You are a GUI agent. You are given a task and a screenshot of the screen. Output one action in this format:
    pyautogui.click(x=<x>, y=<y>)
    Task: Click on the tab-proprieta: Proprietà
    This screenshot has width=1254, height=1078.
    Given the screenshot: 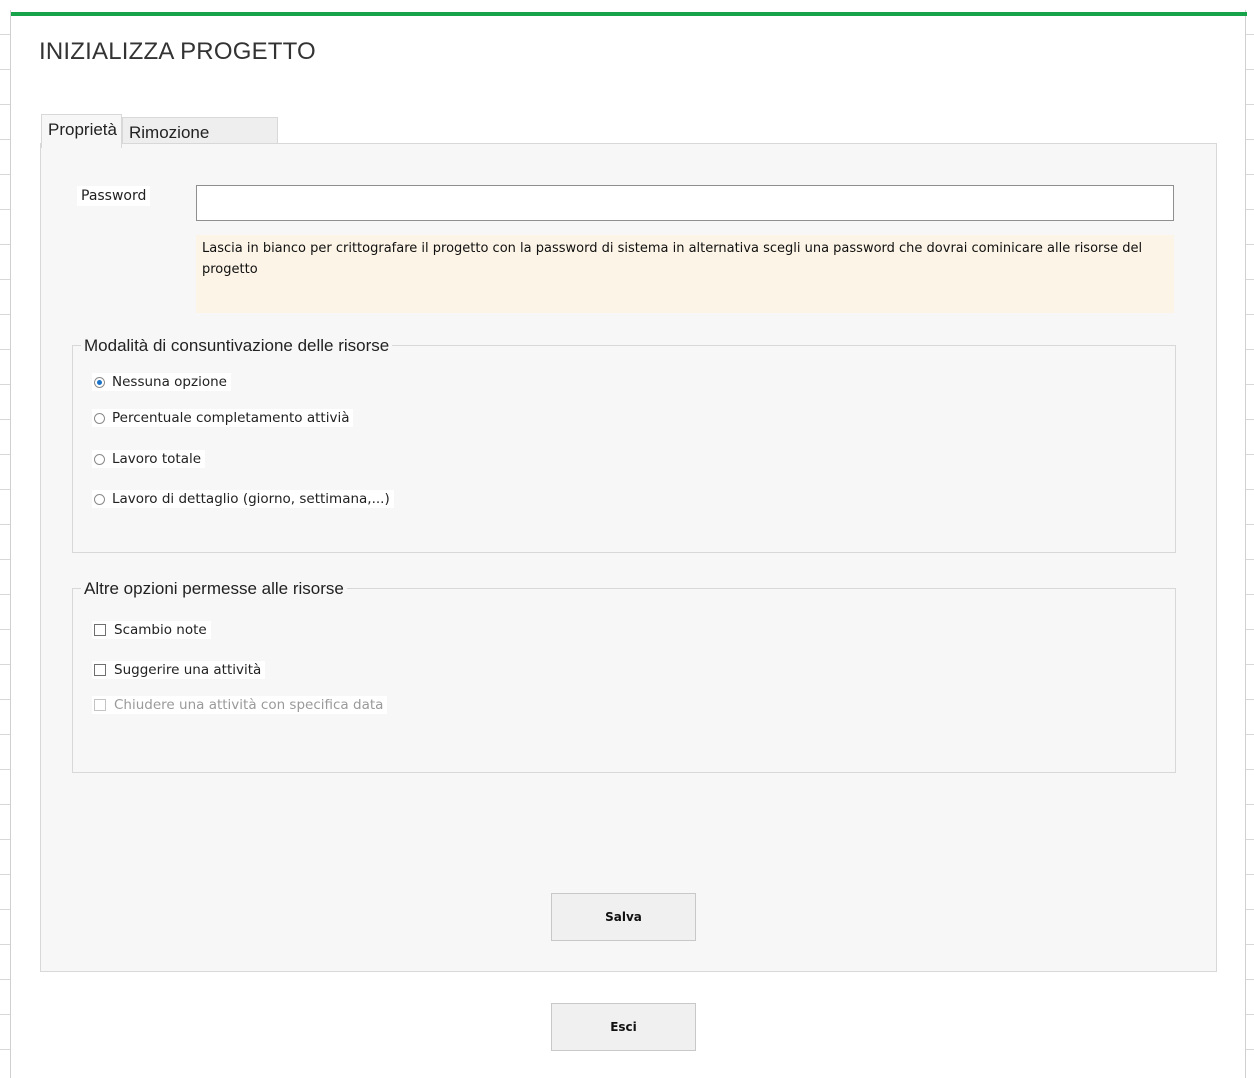 What is the action you would take?
    pyautogui.click(x=81, y=131)
    